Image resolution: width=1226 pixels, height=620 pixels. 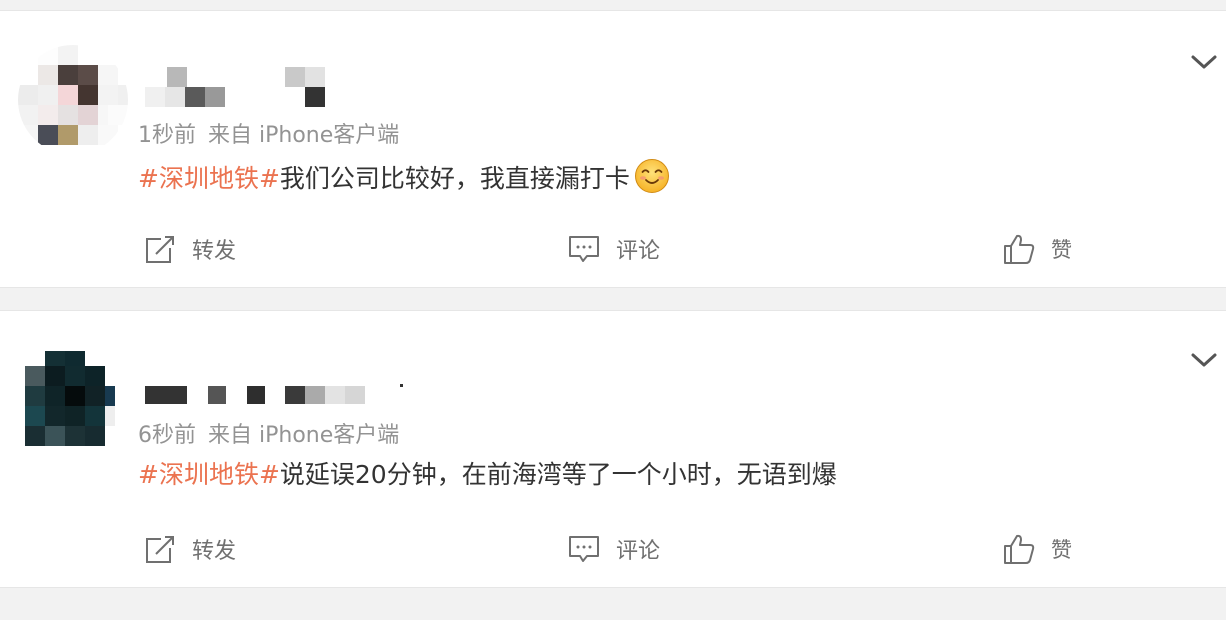 What do you see at coordinates (167, 435) in the screenshot?
I see `post-time: 6秒前` at bounding box center [167, 435].